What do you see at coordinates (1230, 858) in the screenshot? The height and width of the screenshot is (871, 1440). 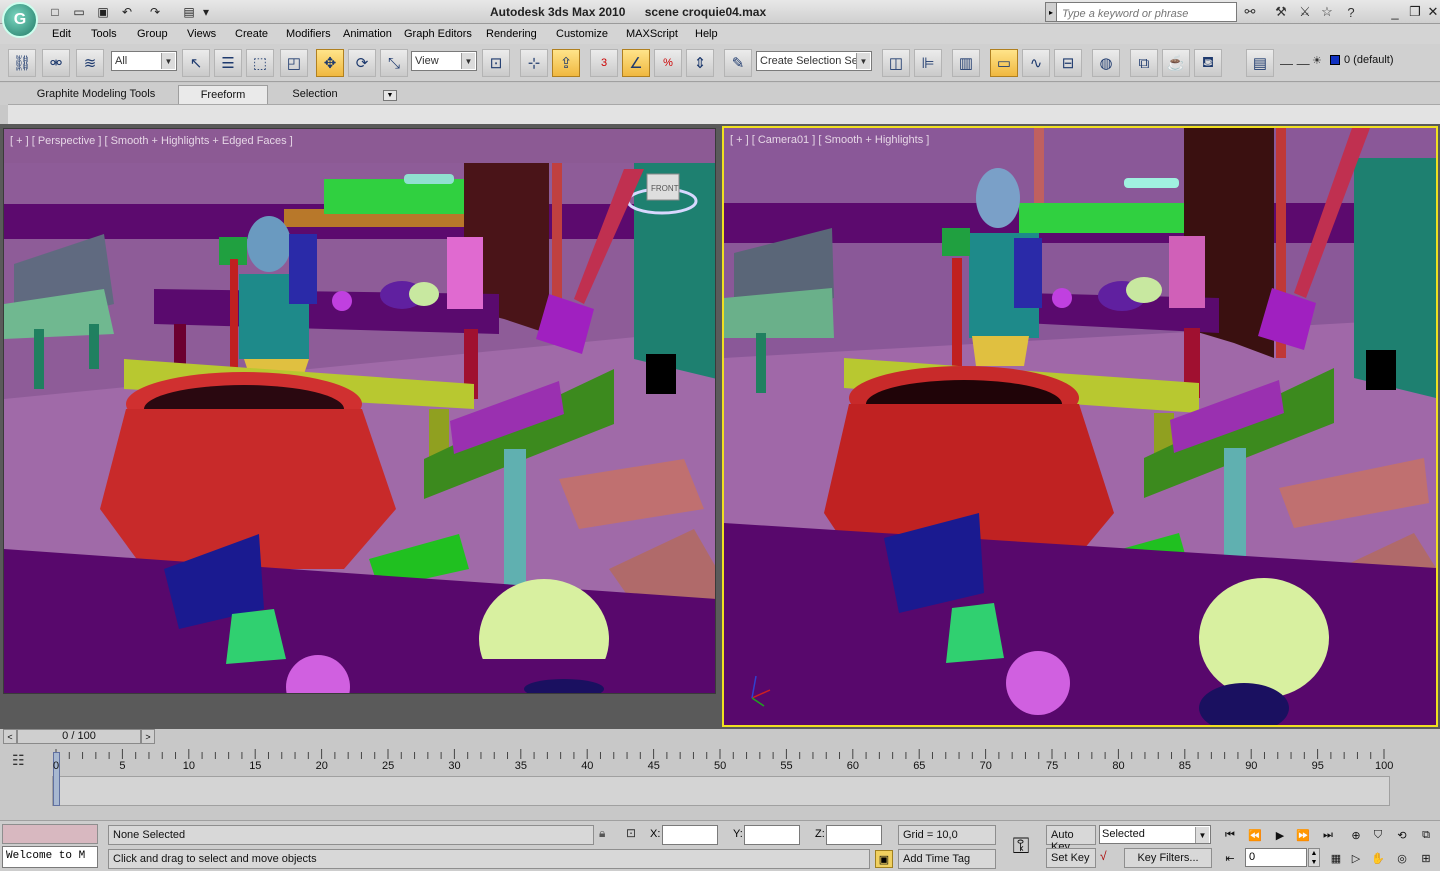 I see `key-mode-toggle-icon: ⇤` at bounding box center [1230, 858].